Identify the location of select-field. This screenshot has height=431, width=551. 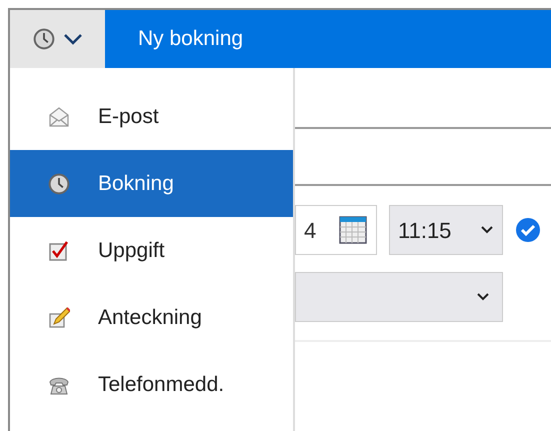
(399, 297).